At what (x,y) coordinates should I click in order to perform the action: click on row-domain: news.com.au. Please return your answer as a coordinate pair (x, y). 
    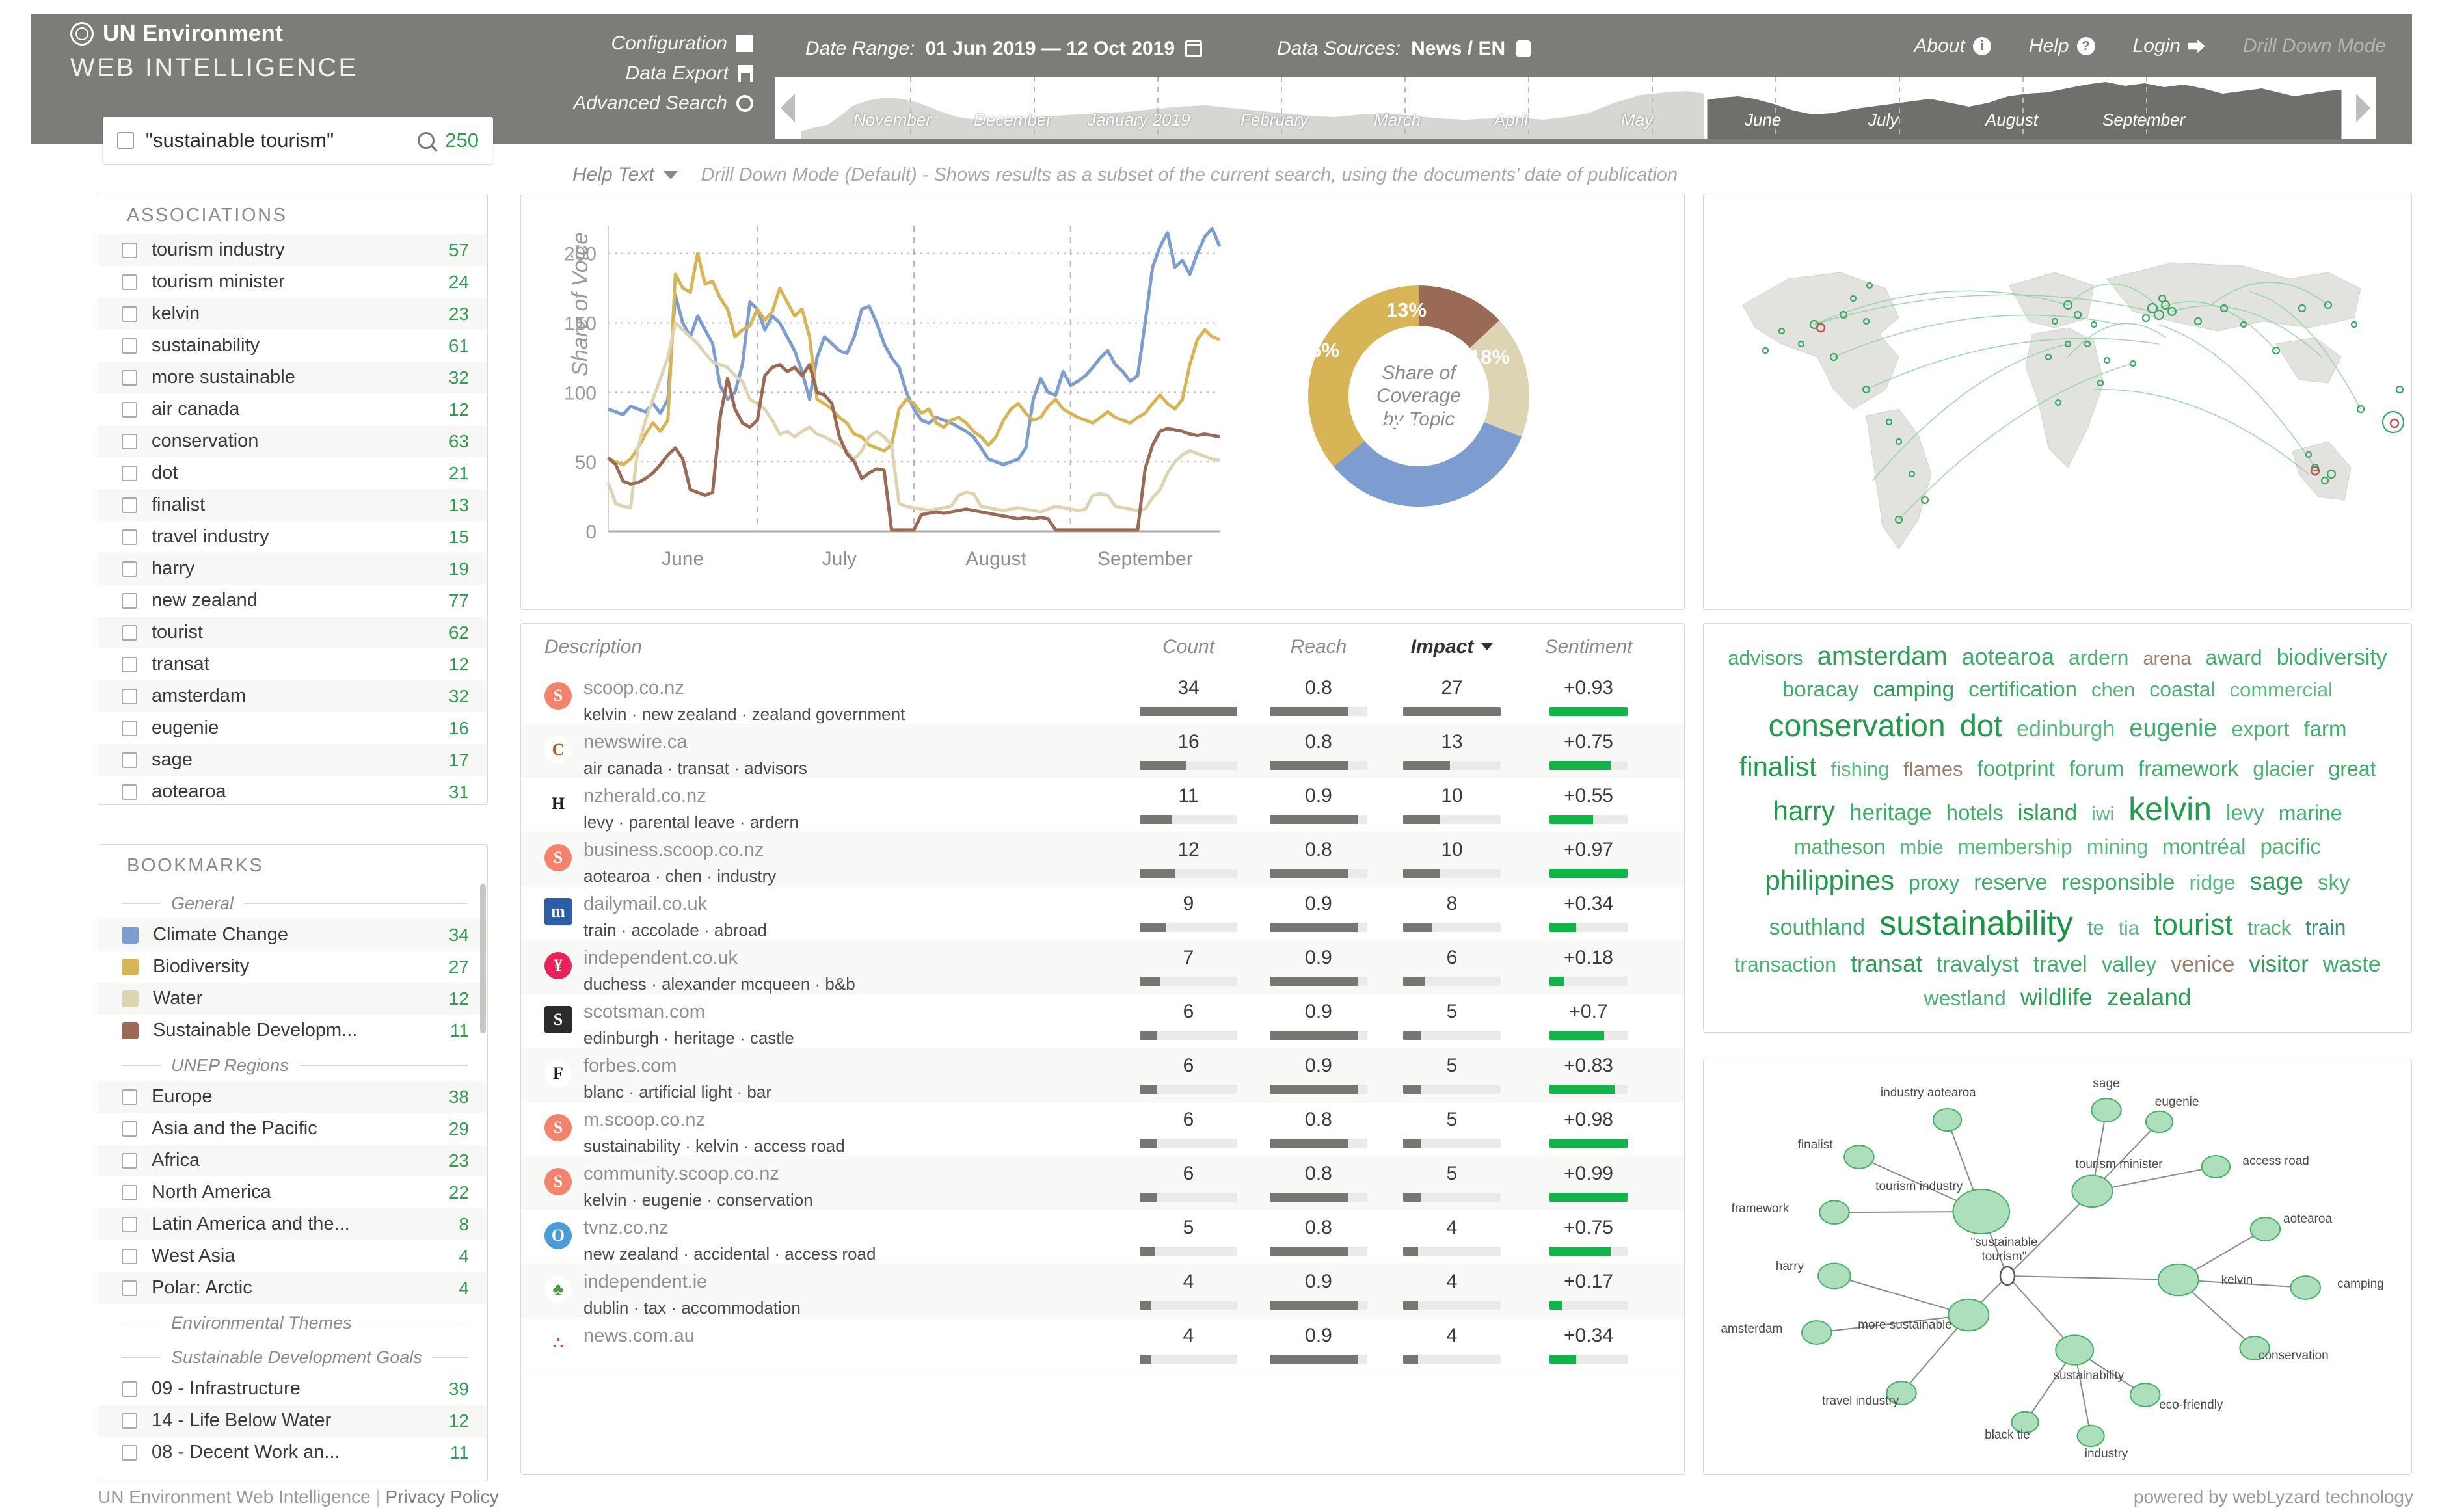
    Looking at the image, I should click on (853, 1336).